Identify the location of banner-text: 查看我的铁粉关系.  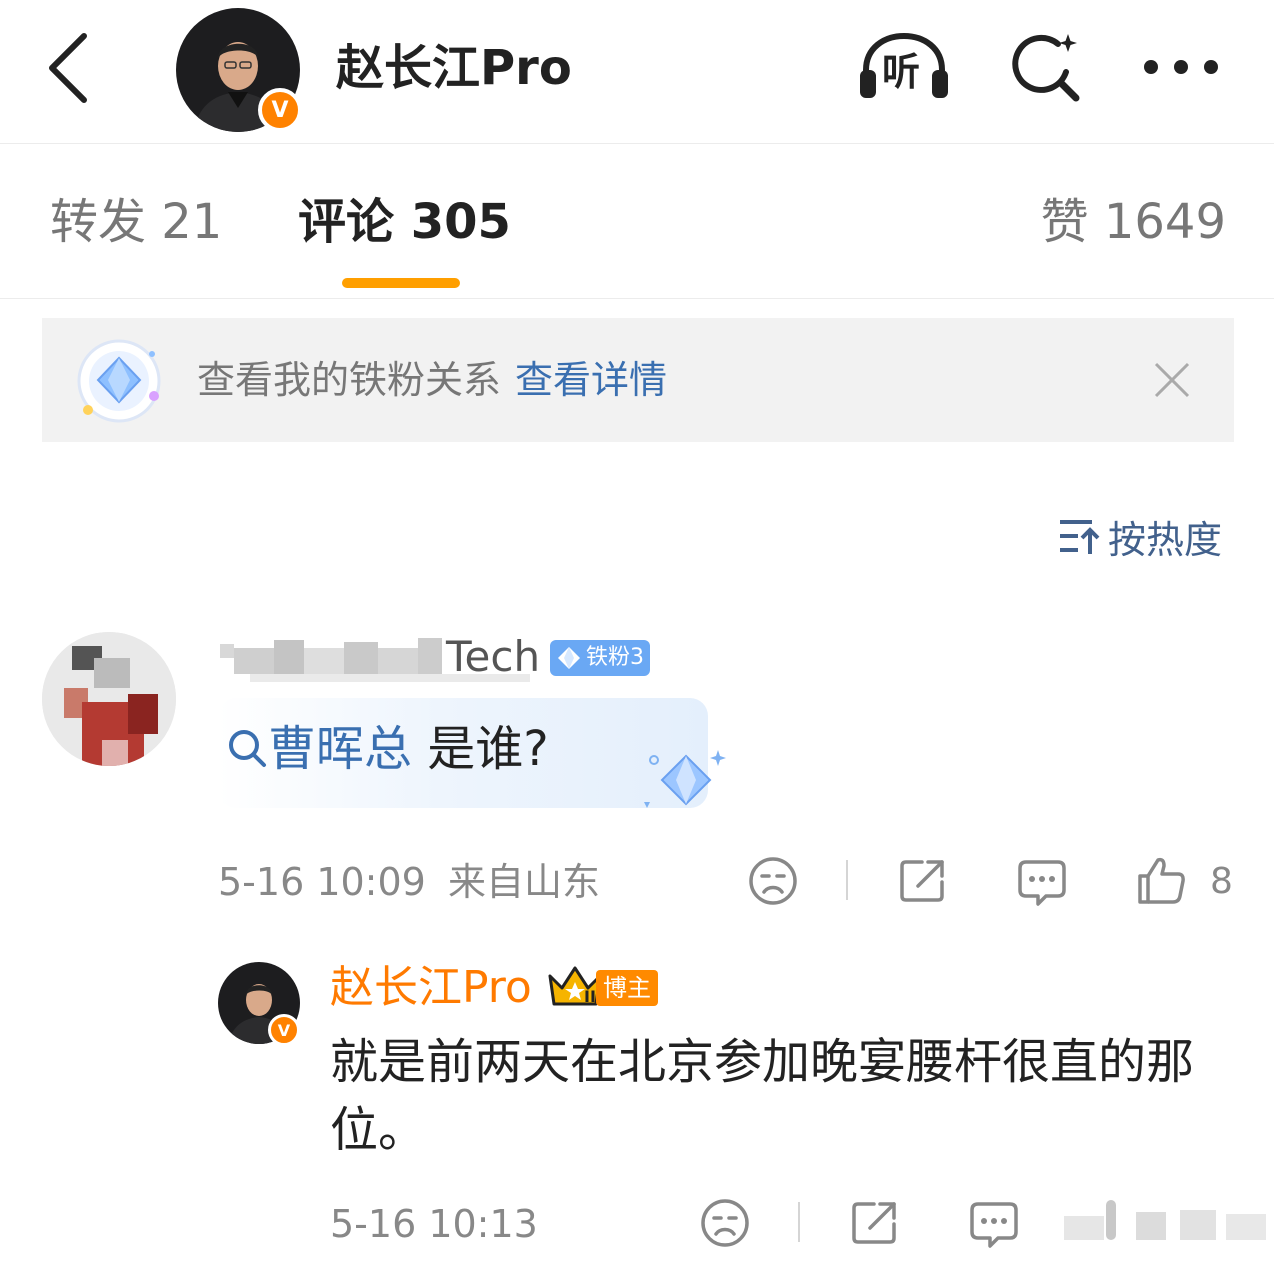
(349, 380).